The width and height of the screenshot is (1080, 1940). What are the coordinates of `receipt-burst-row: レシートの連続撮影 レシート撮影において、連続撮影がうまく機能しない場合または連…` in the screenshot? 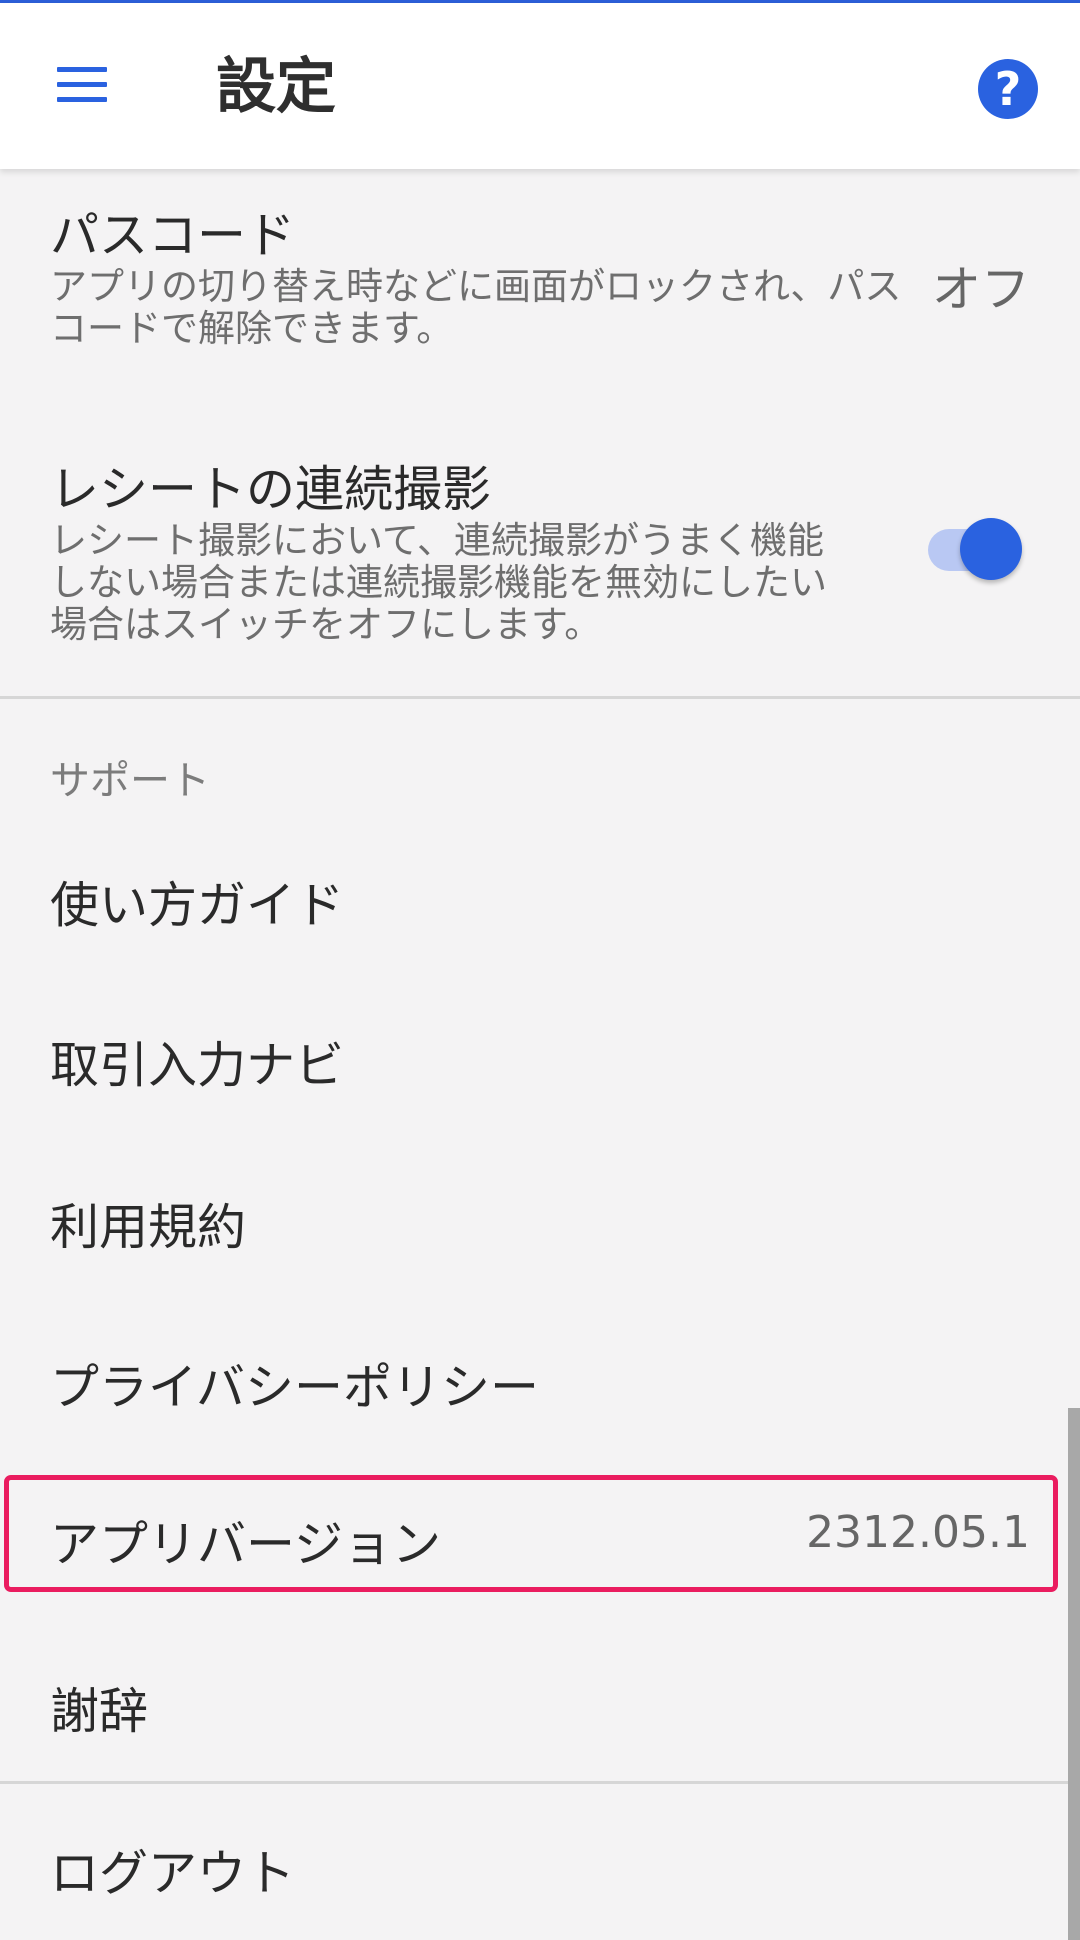 It's located at (540, 557).